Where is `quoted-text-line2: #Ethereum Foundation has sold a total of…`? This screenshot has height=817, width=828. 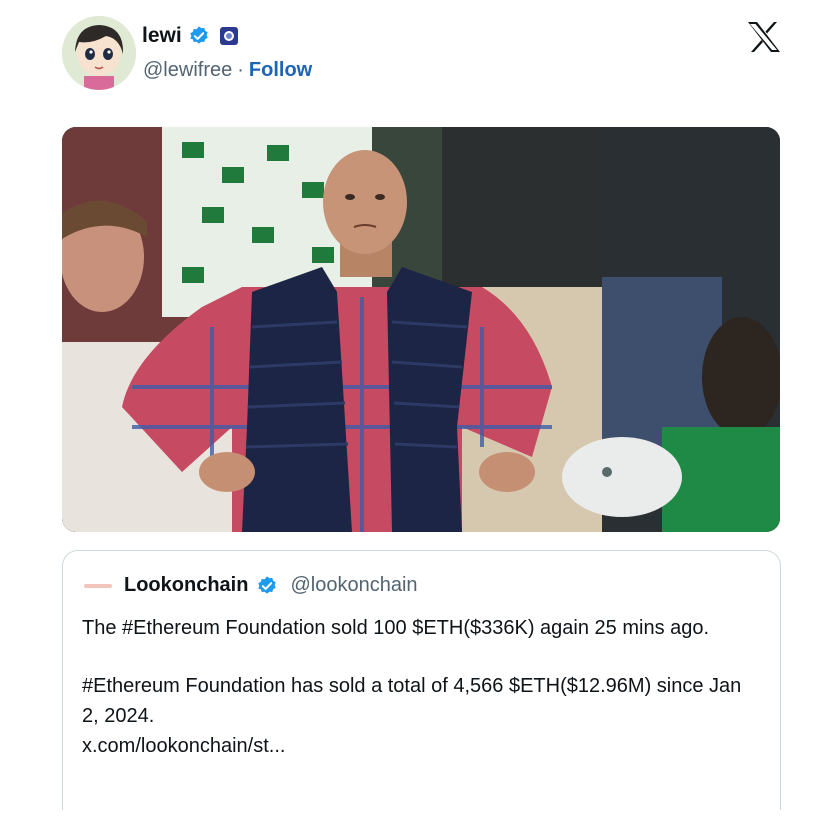 quoted-text-line2: #Ethereum Foundation has sold a total of… is located at coordinates (412, 701).